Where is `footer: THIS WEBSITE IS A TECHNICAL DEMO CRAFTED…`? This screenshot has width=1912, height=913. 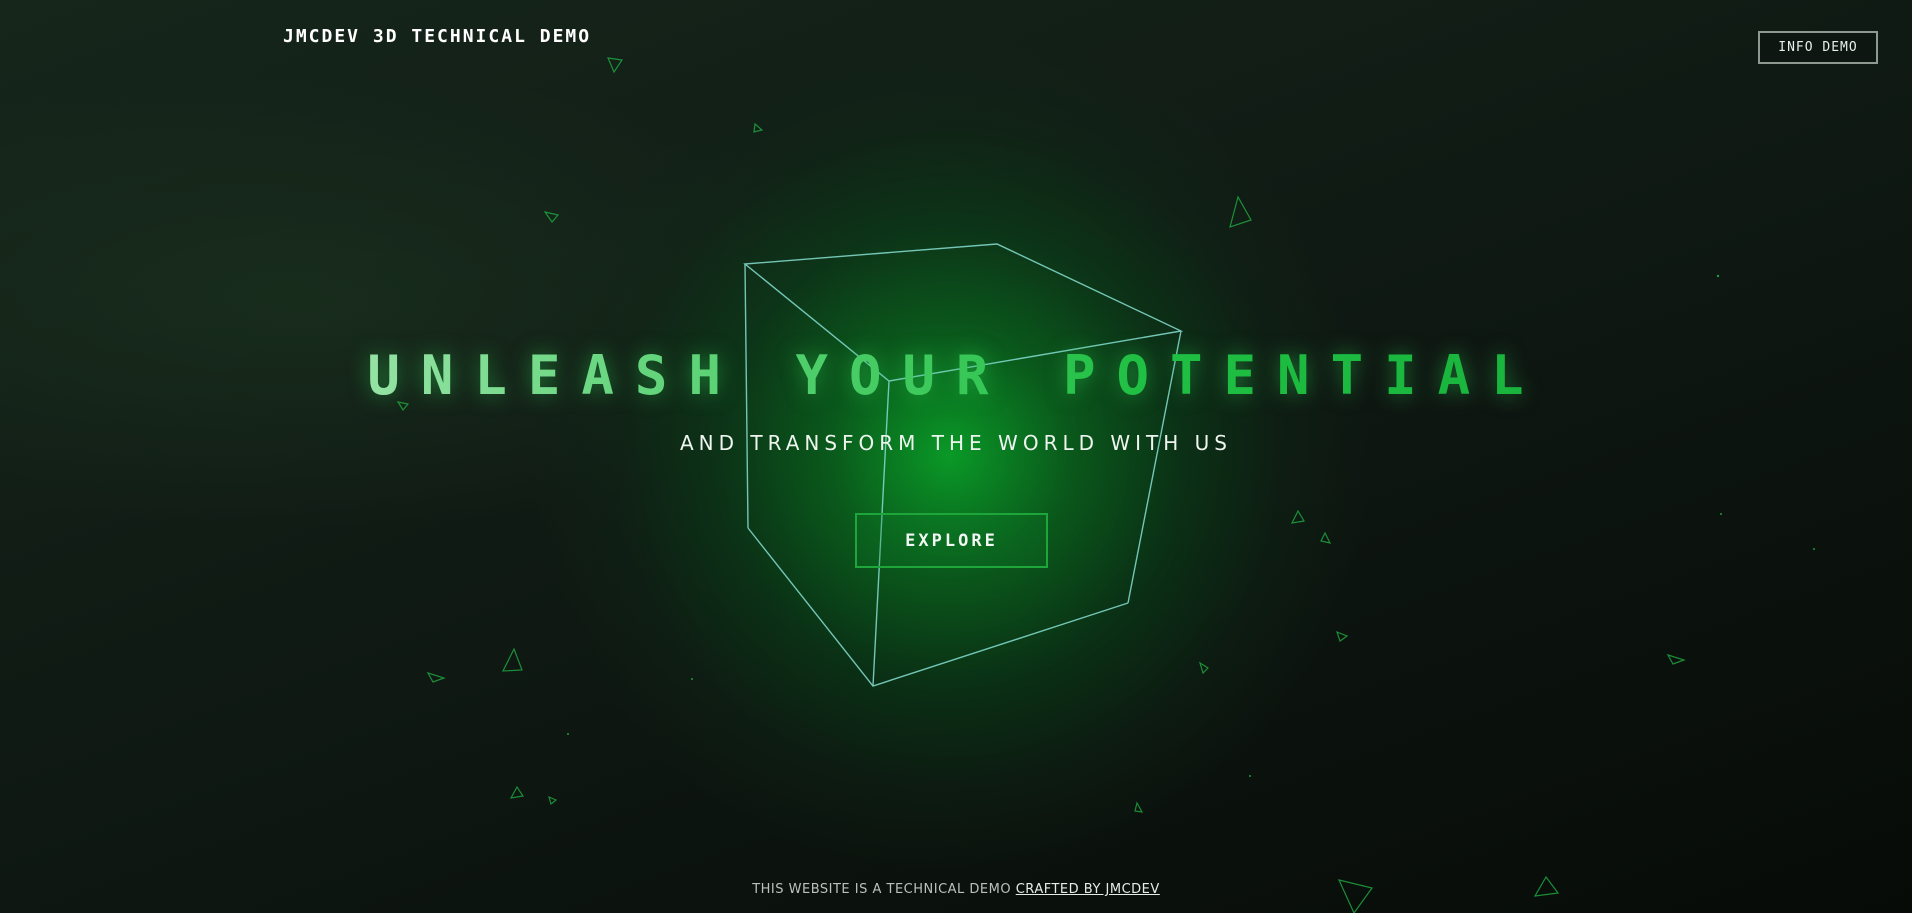
footer: THIS WEBSITE IS A TECHNICAL DEMO CRAFTED… is located at coordinates (956, 889).